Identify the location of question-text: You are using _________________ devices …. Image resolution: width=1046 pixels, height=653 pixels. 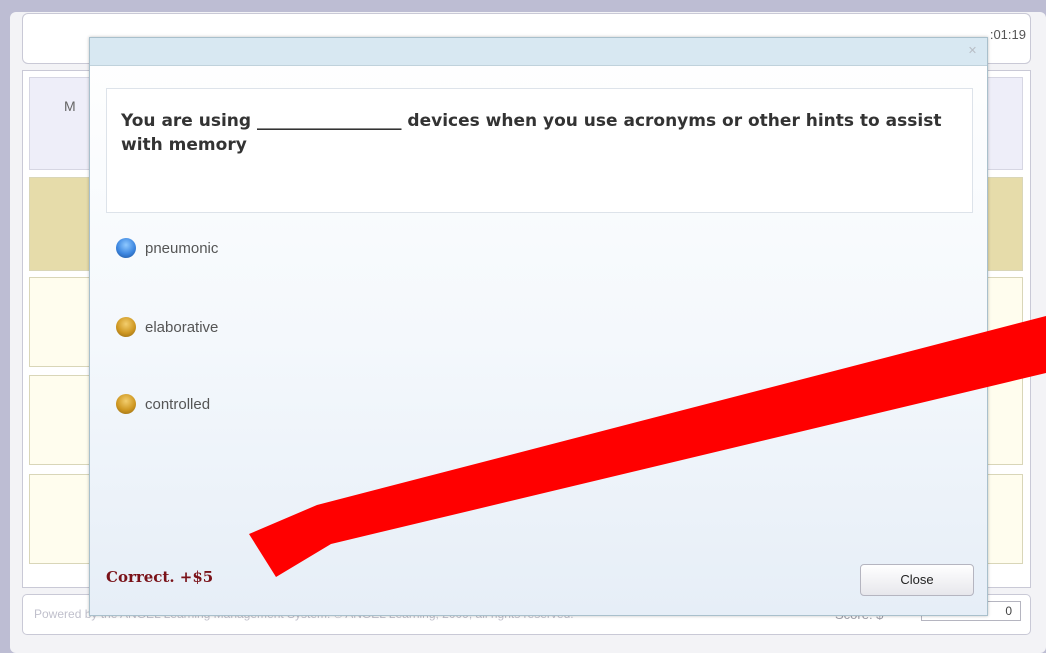
(531, 133).